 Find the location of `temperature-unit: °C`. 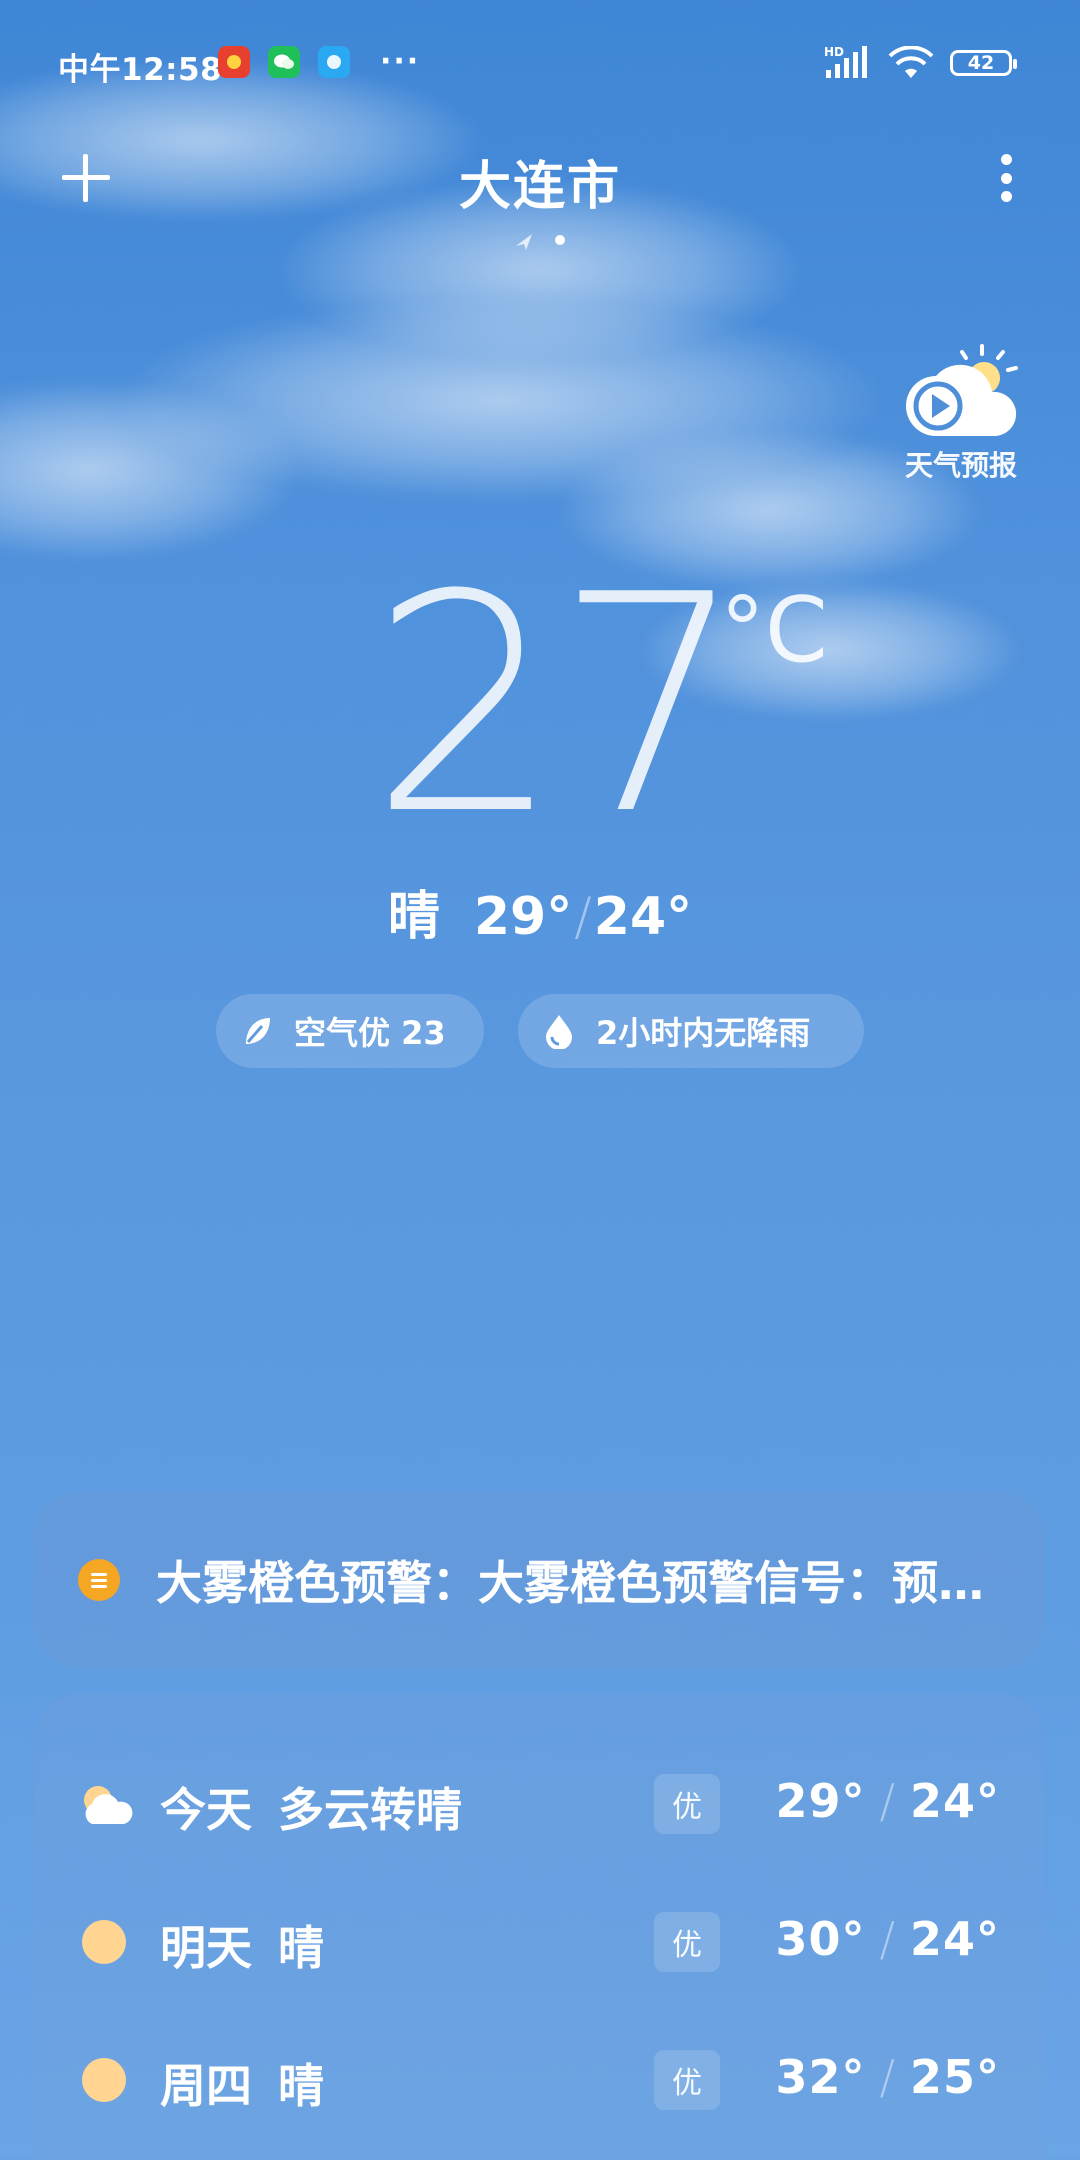

temperature-unit: °C is located at coordinates (774, 630).